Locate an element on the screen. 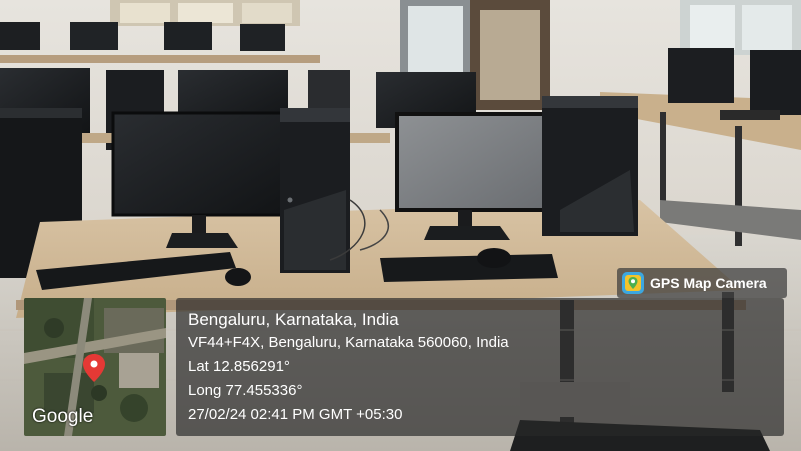 Image resolution: width=801 pixels, height=451 pixels. google-logo: Google is located at coordinates (63, 416).